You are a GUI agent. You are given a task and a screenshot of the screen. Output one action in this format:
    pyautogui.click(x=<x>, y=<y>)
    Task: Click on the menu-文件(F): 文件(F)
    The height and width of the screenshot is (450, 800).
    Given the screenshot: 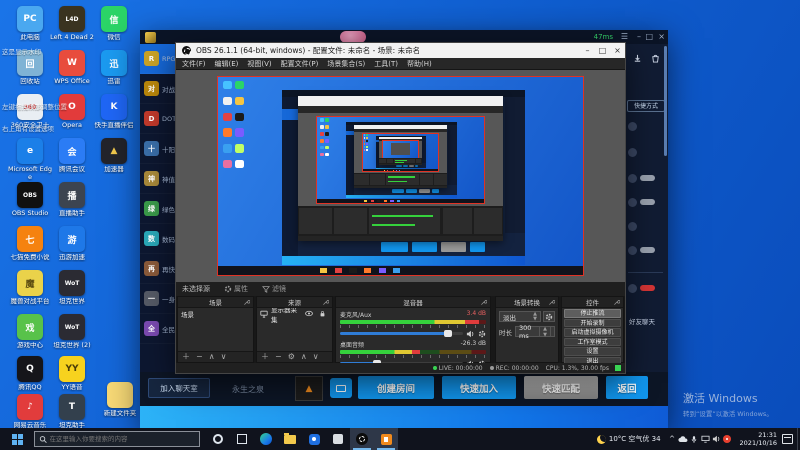 What is the action you would take?
    pyautogui.click(x=194, y=64)
    